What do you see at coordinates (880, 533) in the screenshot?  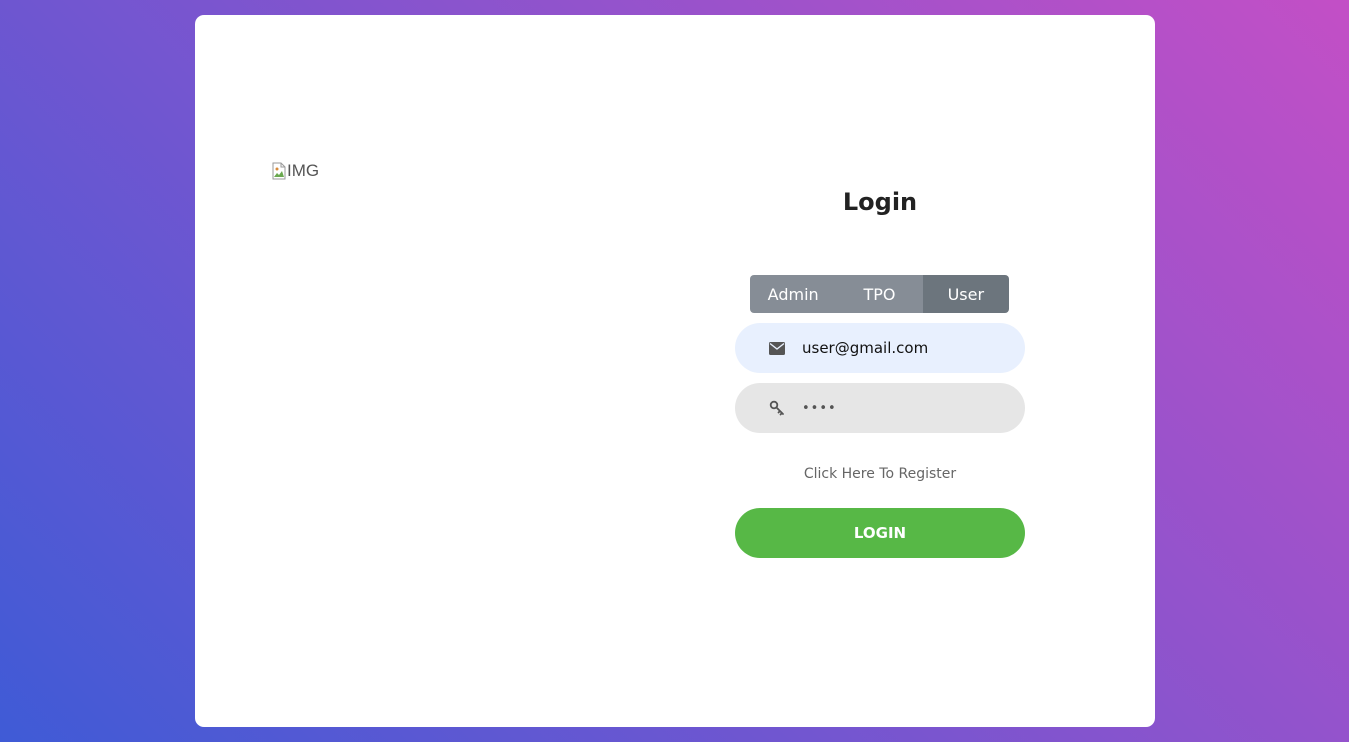 I see `login-button: LOGIN` at bounding box center [880, 533].